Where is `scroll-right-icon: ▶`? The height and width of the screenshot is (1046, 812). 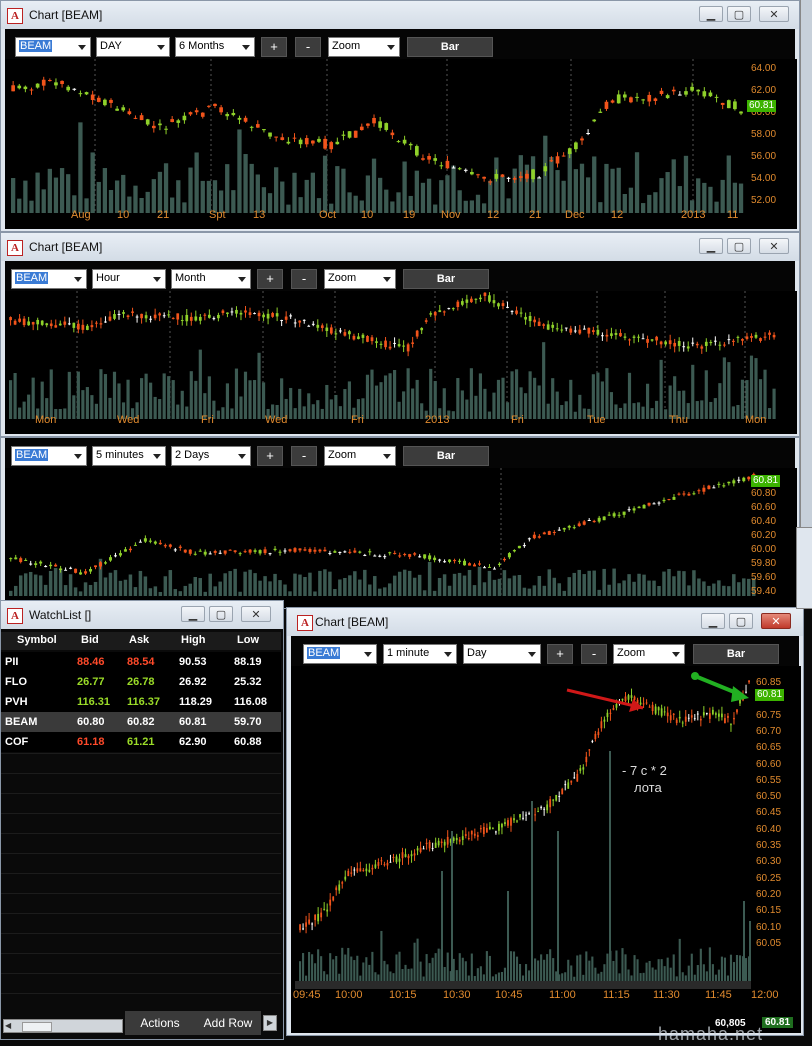
scroll-right-icon: ▶ is located at coordinates (270, 1023).